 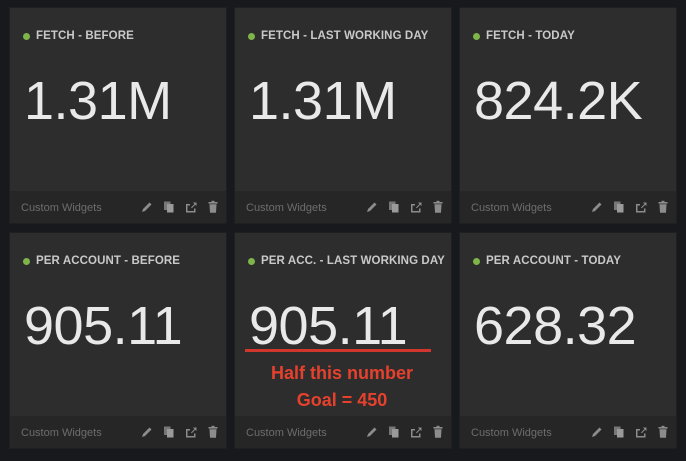 I want to click on widget-title: PER ACC. - LAST WORKING DAY, so click(x=353, y=261).